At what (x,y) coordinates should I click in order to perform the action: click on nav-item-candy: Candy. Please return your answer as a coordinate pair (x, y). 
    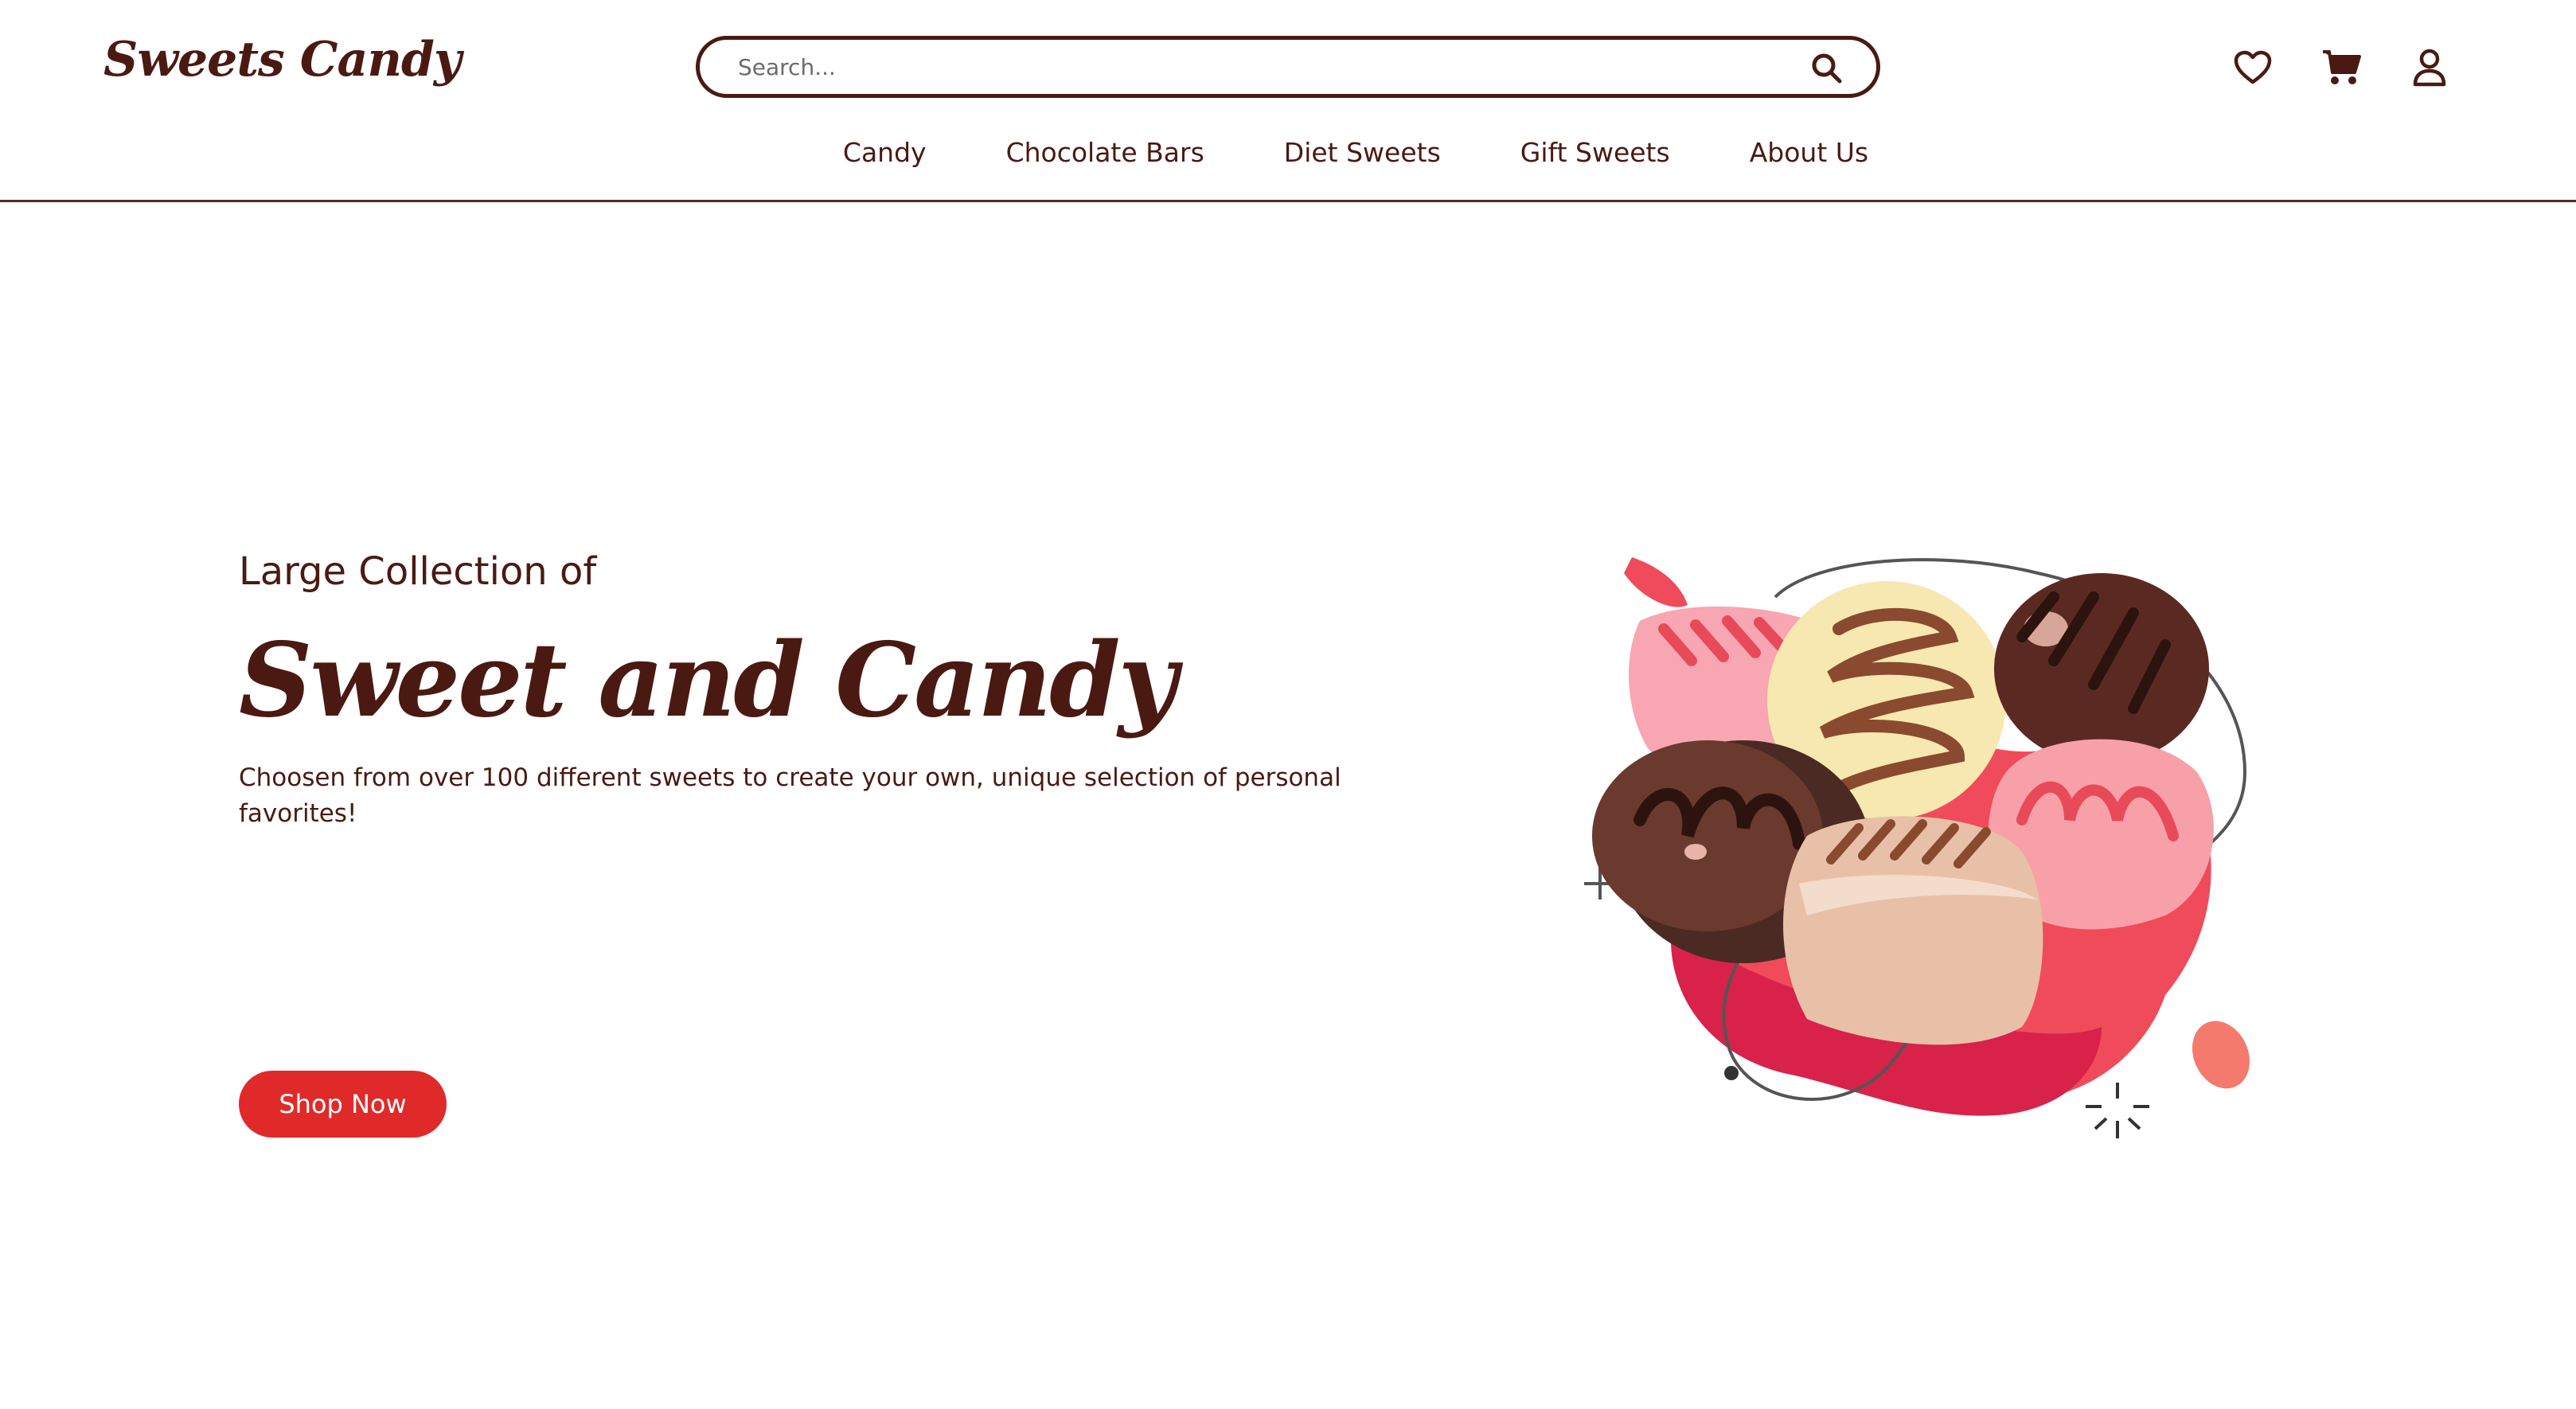
    Looking at the image, I should click on (885, 153).